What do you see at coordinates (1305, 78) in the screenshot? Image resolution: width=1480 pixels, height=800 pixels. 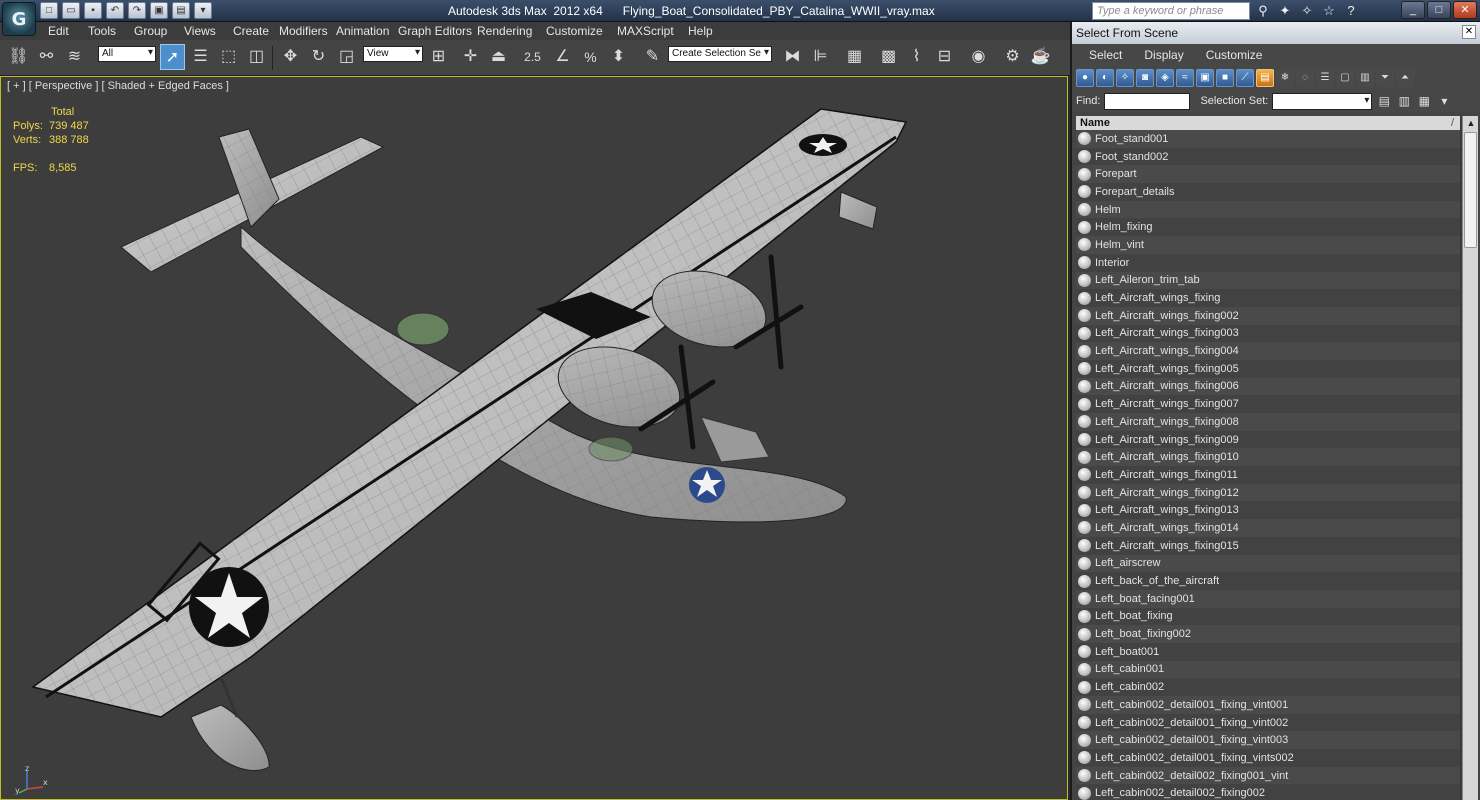 I see `hidden-filter-icon: ◌` at bounding box center [1305, 78].